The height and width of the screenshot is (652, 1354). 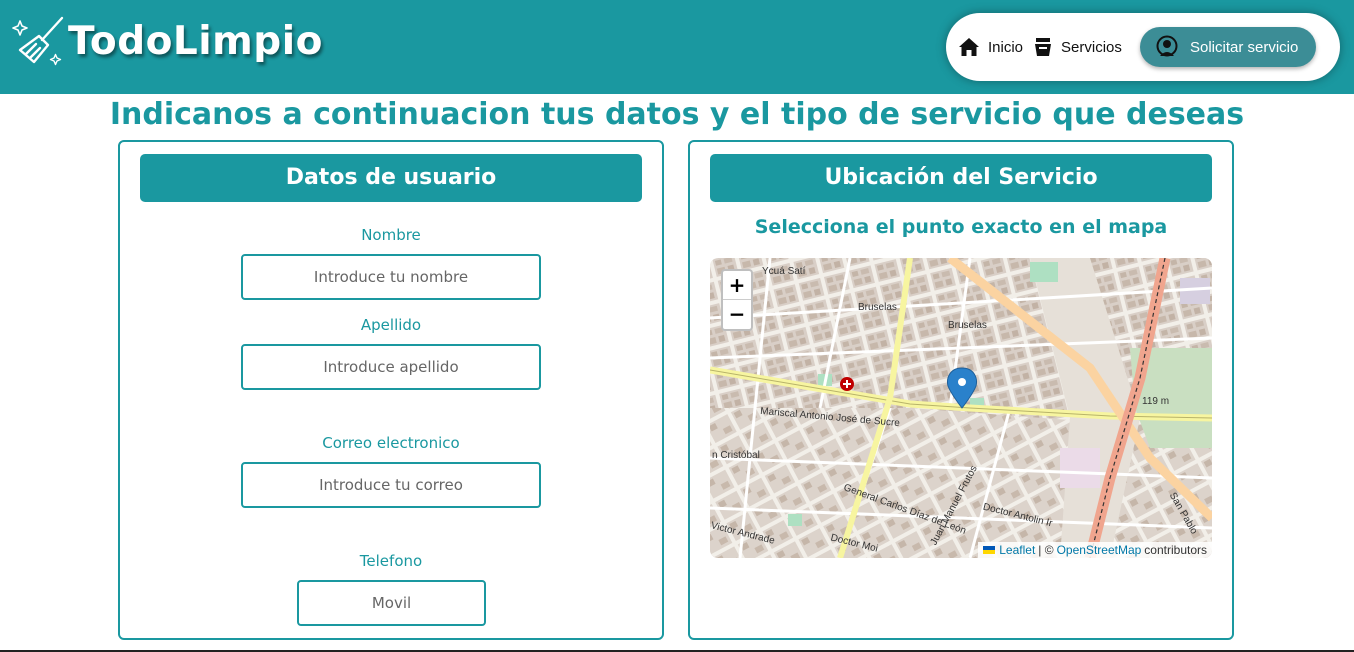 I want to click on main-nav: Inicio Servicios Solicitar servicio, so click(x=1143, y=47).